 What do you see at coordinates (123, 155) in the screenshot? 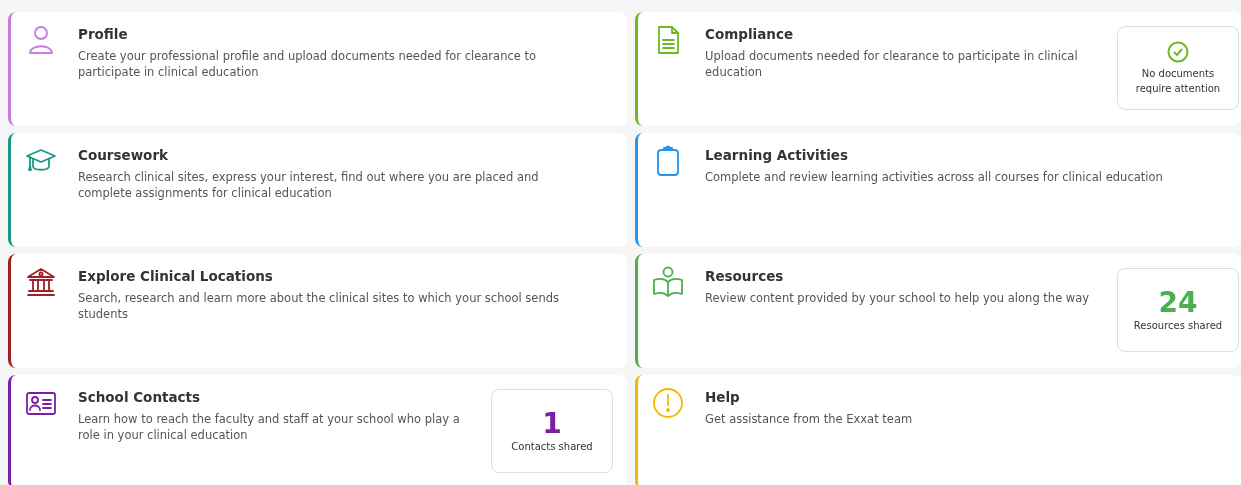
I see `card-title: Coursework` at bounding box center [123, 155].